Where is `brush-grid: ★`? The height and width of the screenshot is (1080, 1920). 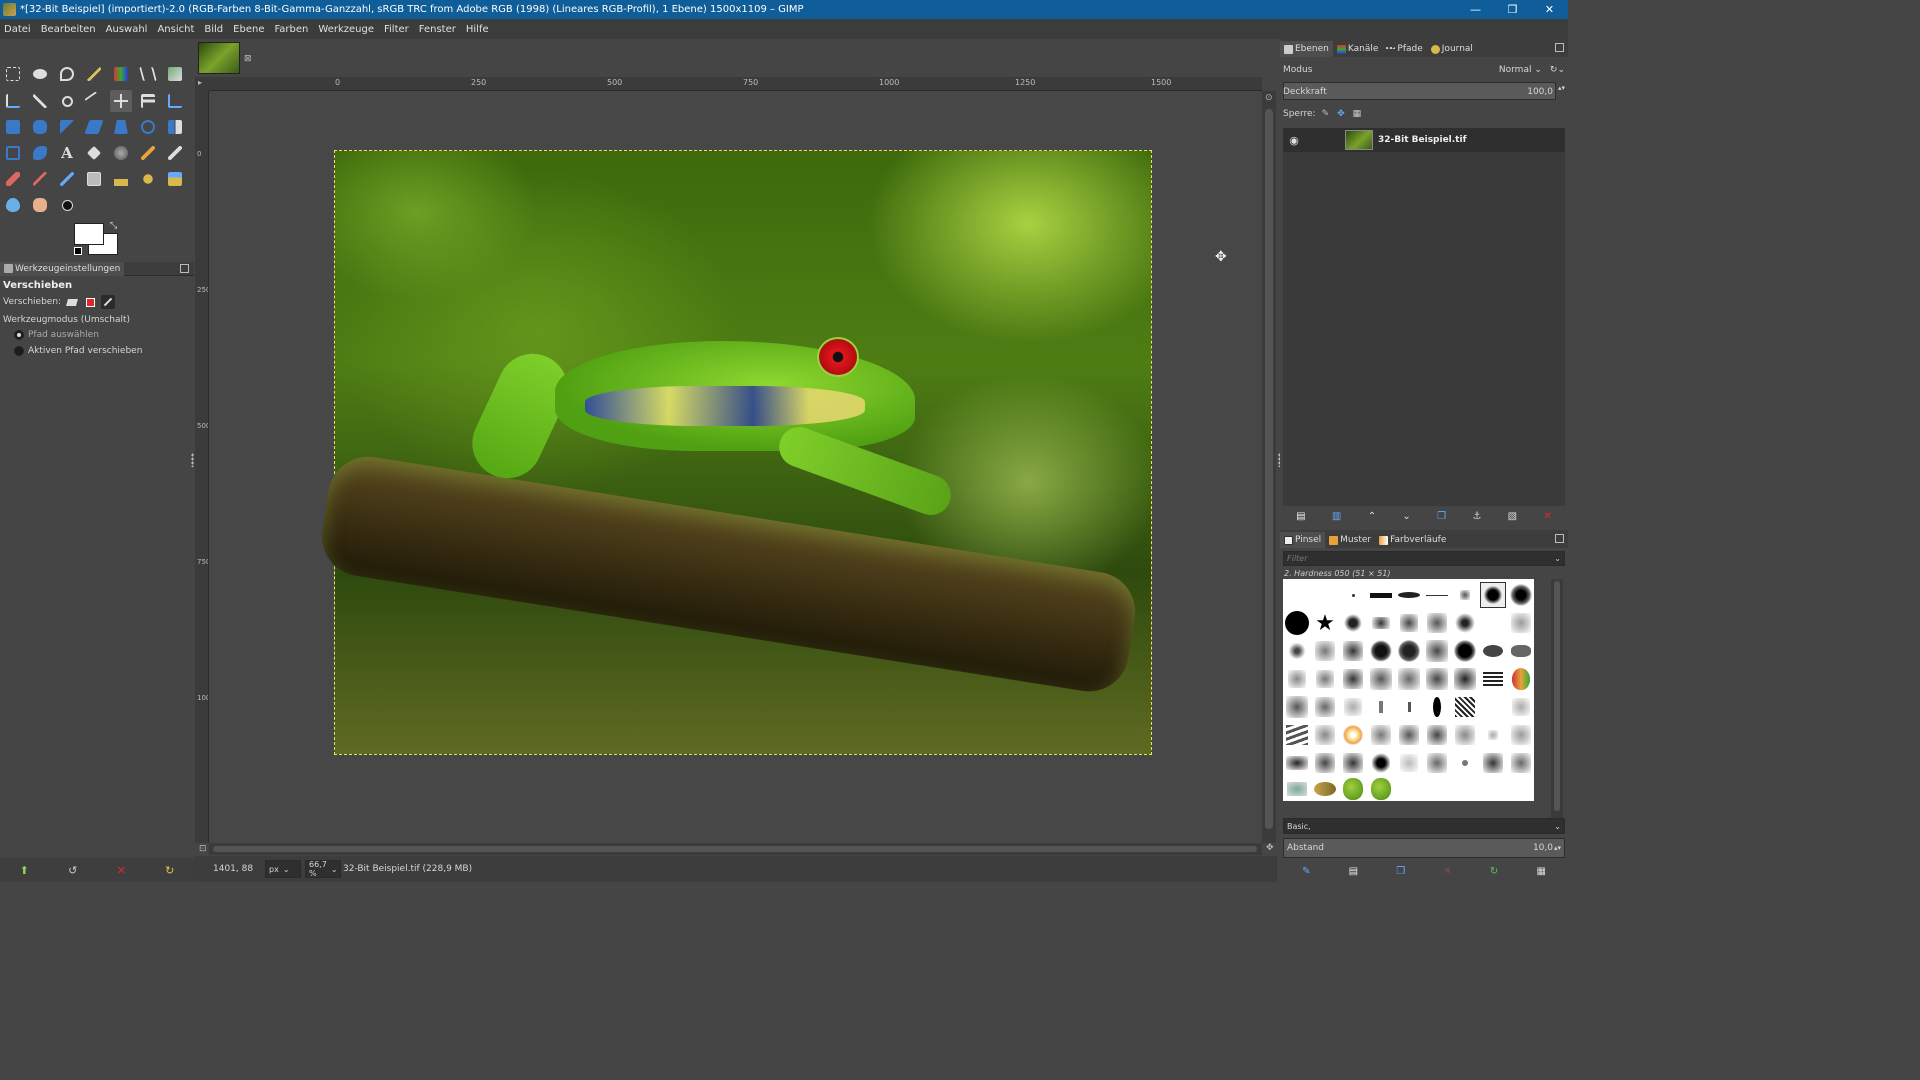
brush-grid: ★ is located at coordinates (1408, 690).